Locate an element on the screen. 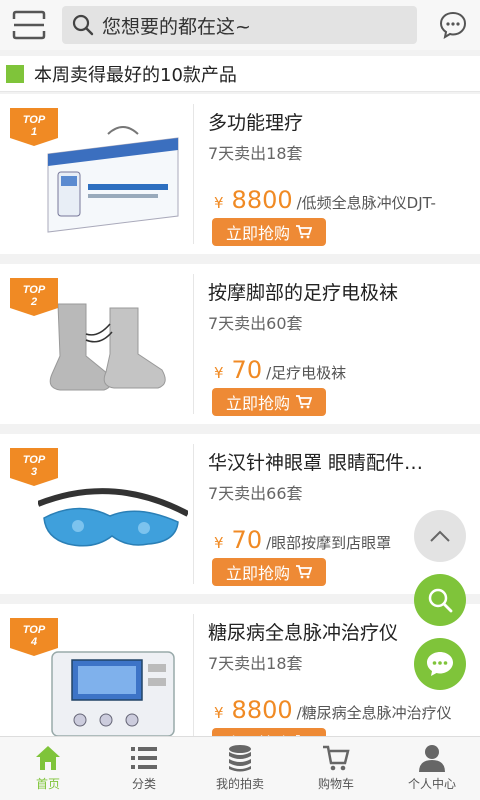 The width and height of the screenshot is (480, 800). tab-label: 我的拍卖 is located at coordinates (239, 784).